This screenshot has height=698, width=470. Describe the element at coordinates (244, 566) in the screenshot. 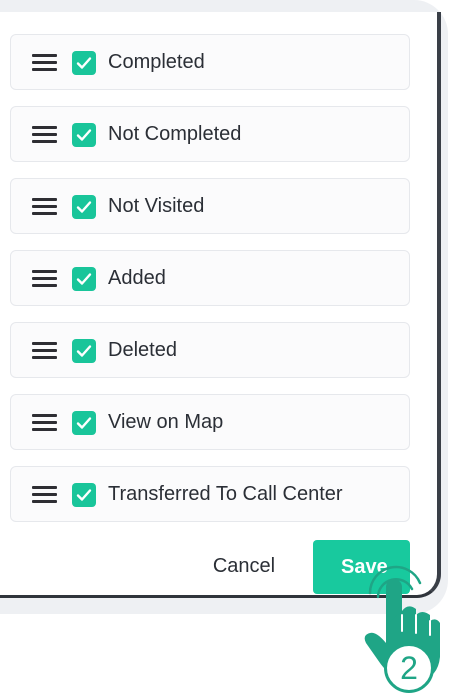

I see `cancel-button: Cancel` at that location.